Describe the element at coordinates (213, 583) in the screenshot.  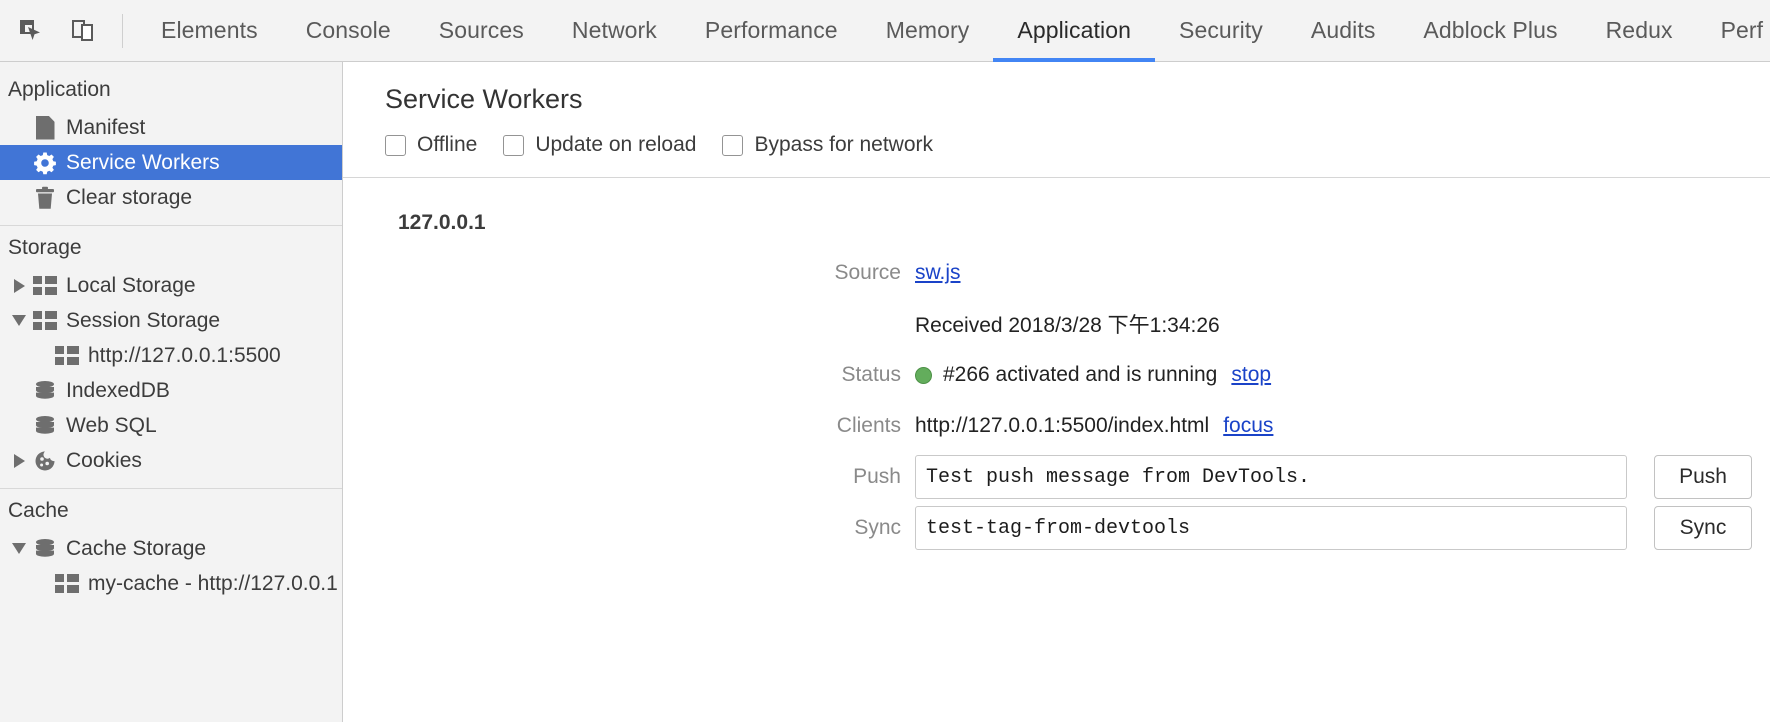
I see `sidebar-item-label: my-cache - http://127.0.0.1` at that location.